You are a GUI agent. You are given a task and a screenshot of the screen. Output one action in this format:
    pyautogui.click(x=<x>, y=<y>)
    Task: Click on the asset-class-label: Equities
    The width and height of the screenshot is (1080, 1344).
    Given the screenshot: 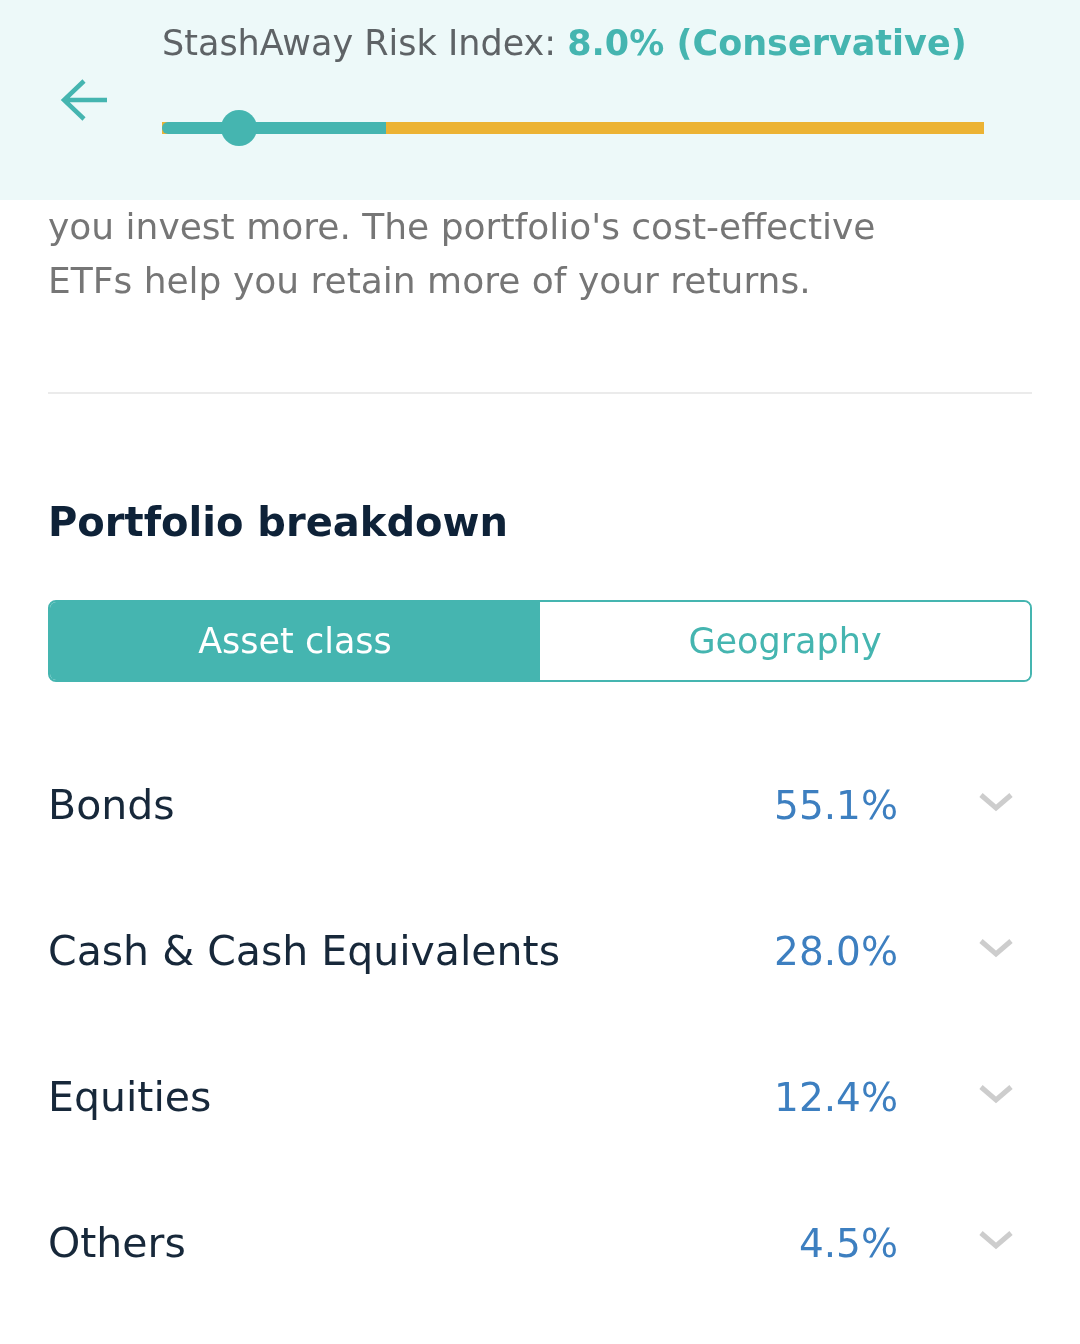 What is the action you would take?
    pyautogui.click(x=130, y=1097)
    